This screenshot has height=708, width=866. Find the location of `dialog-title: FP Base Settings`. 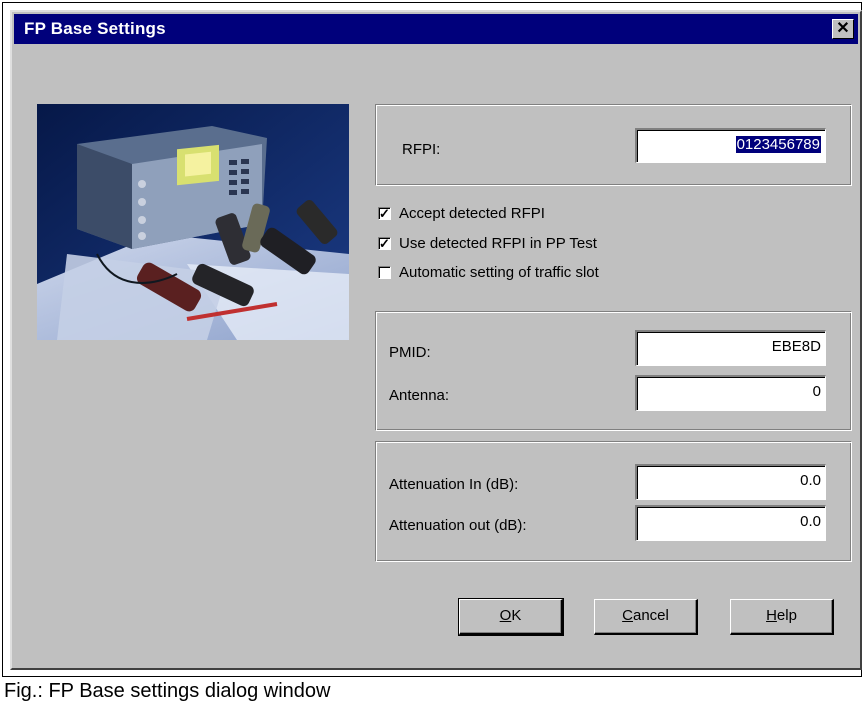

dialog-title: FP Base Settings is located at coordinates (95, 28).